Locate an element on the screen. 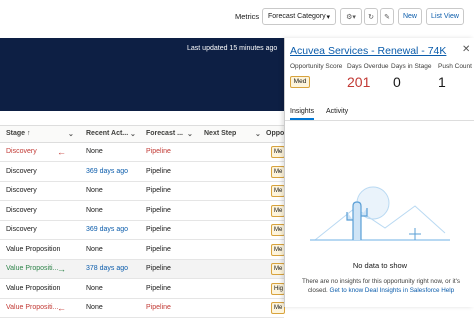 This screenshot has height=318, width=474. days-overdue-value: 201 is located at coordinates (359, 82).